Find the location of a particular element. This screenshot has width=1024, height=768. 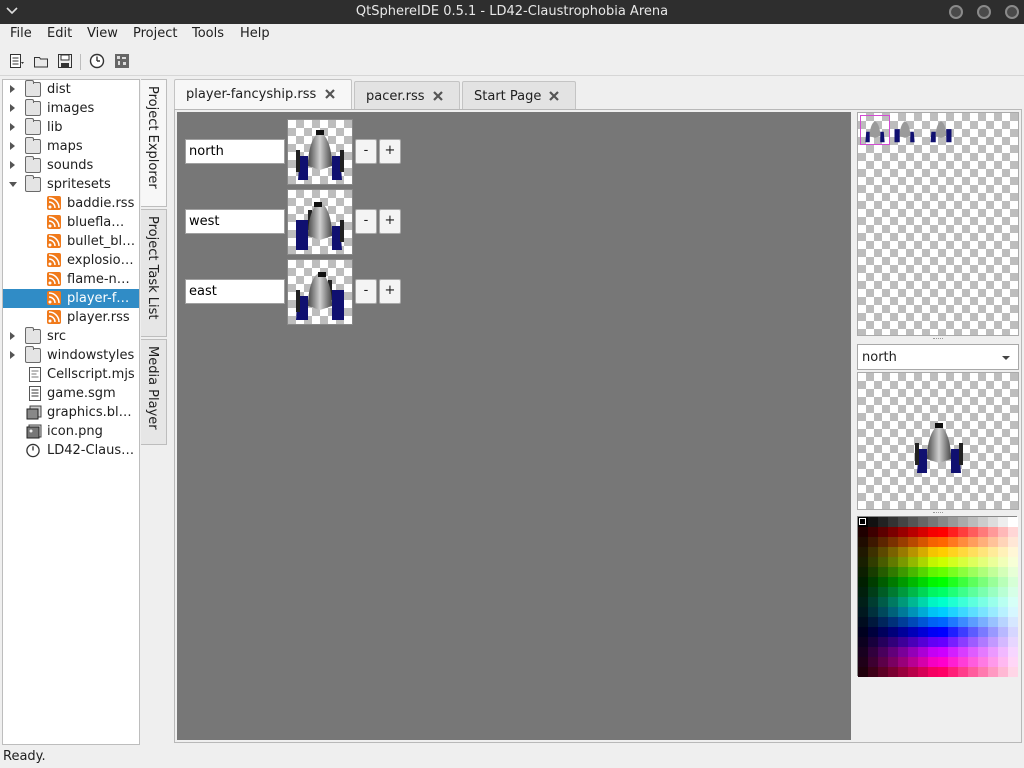

tree-item-game-sgm: game.sgm is located at coordinates (71, 393).